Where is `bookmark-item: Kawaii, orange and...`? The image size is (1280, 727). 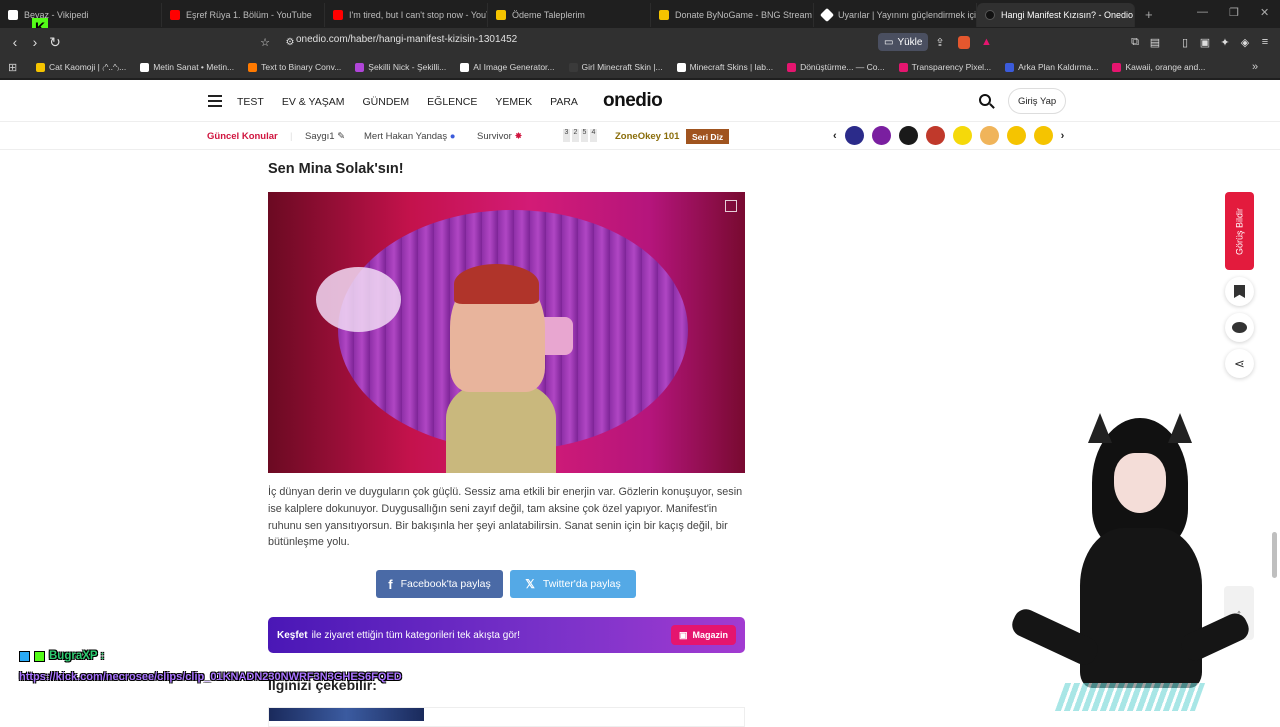
bookmark-item: Kawaii, orange and... is located at coordinates (1158, 67).